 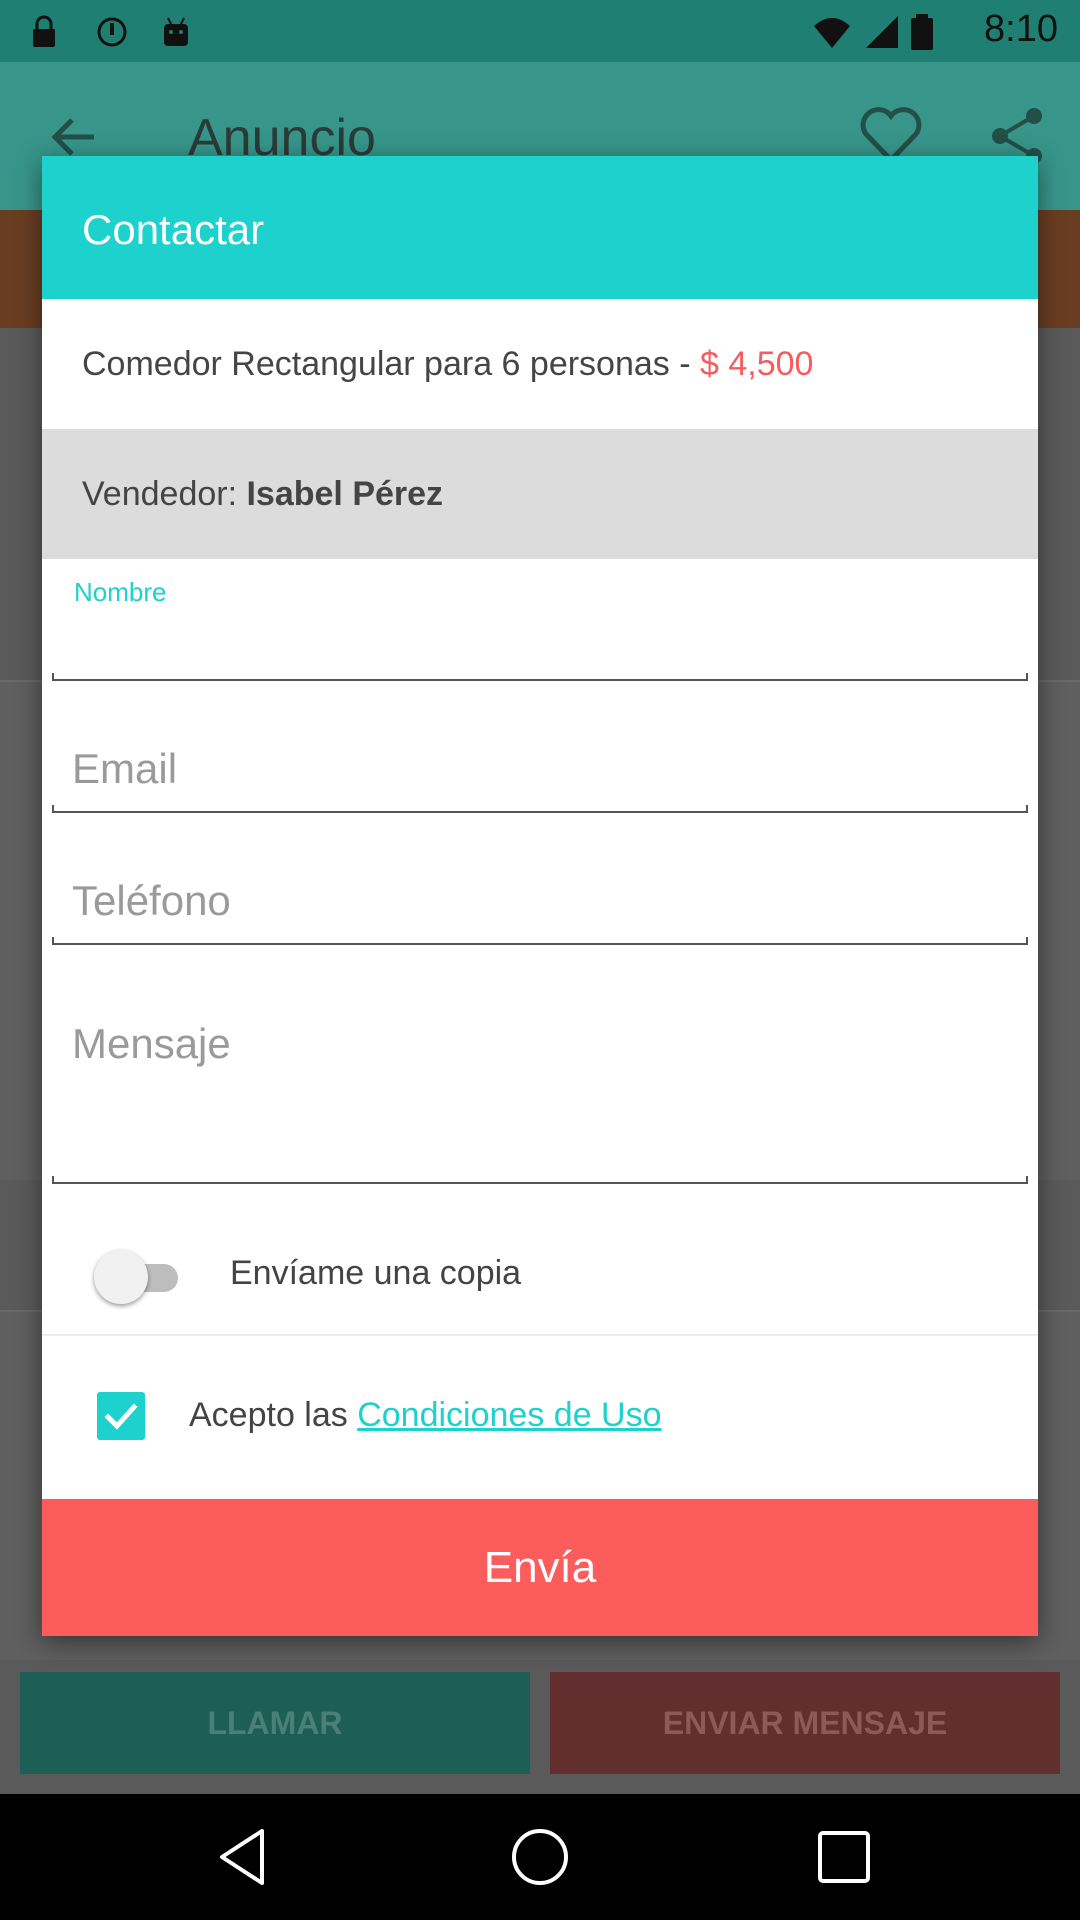 What do you see at coordinates (540, 769) in the screenshot?
I see `email-input` at bounding box center [540, 769].